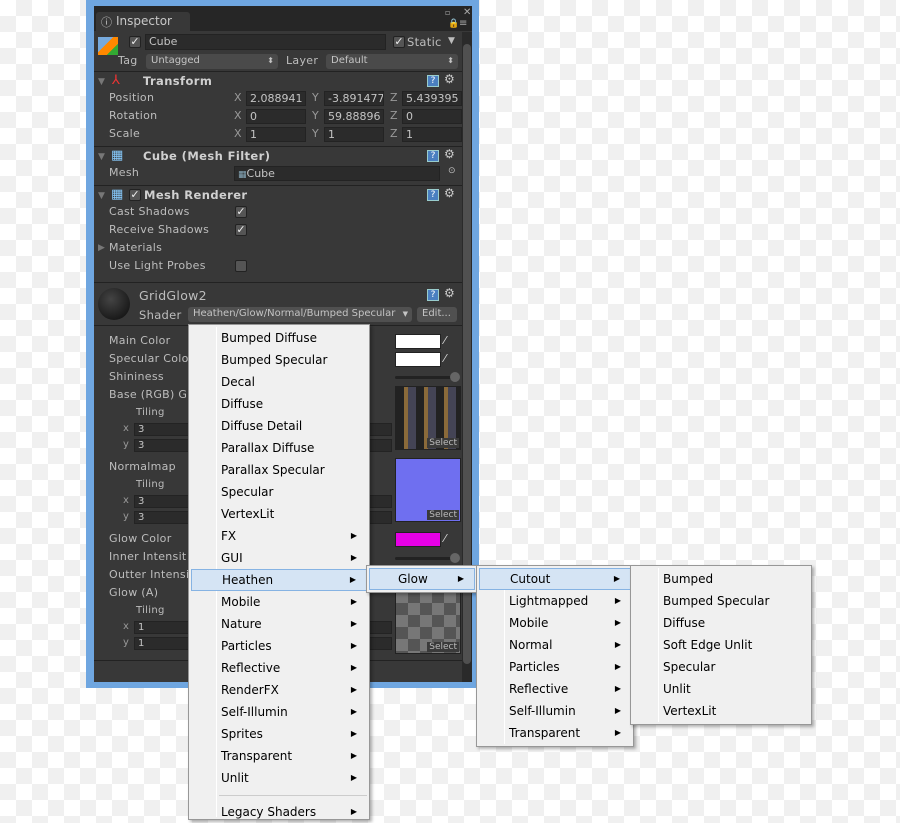  I want to click on tab-inspector: ⓘ Inspector, so click(143, 21).